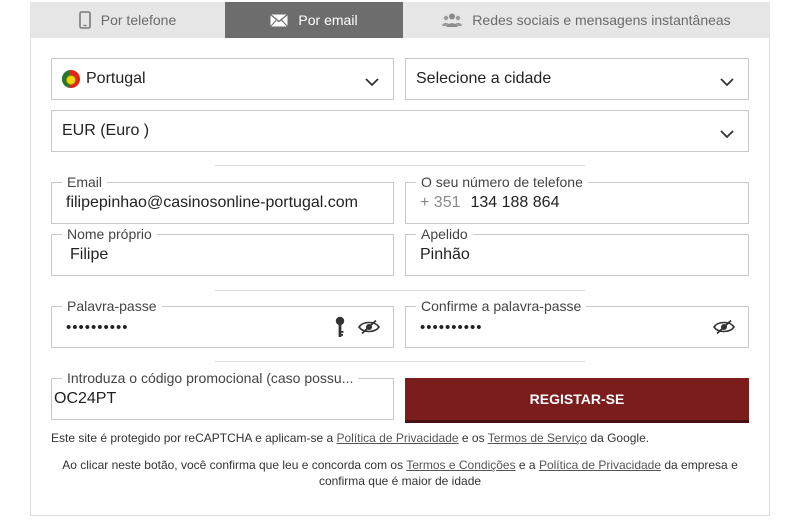 Image resolution: width=799 pixels, height=520 pixels. I want to click on tab-label: Redes sociais e mensagens instantâneas, so click(601, 20).